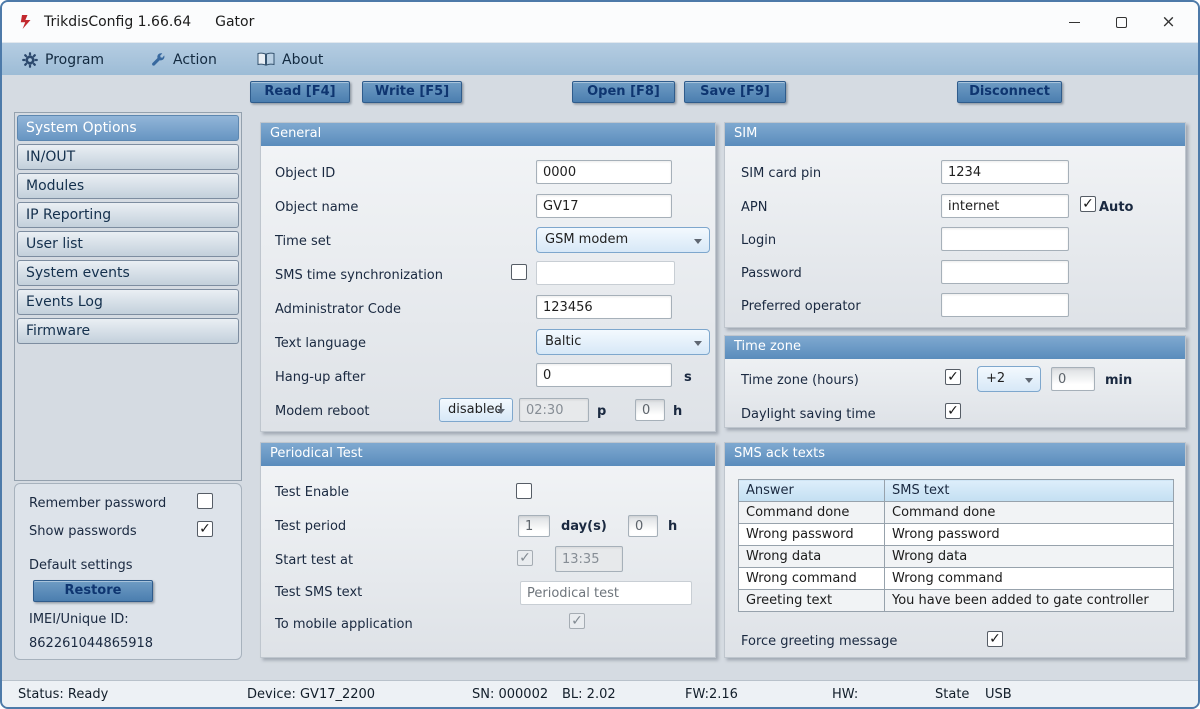 The image size is (1200, 709). Describe the element at coordinates (600, 58) in the screenshot. I see `menu-bar: Program Action About` at that location.